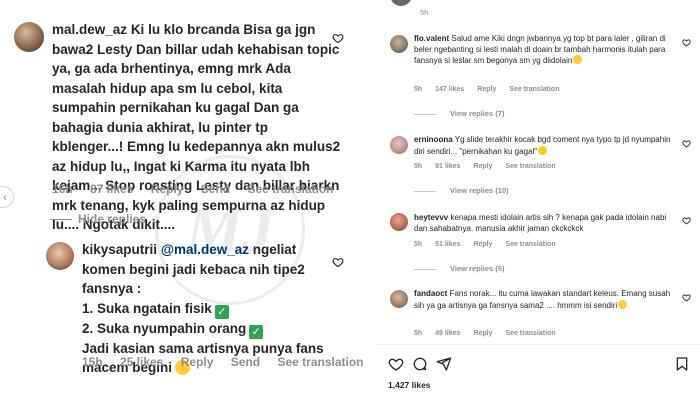 Image resolution: width=700 pixels, height=400 pixels. What do you see at coordinates (62, 189) in the screenshot?
I see `comment-time: 16h` at bounding box center [62, 189].